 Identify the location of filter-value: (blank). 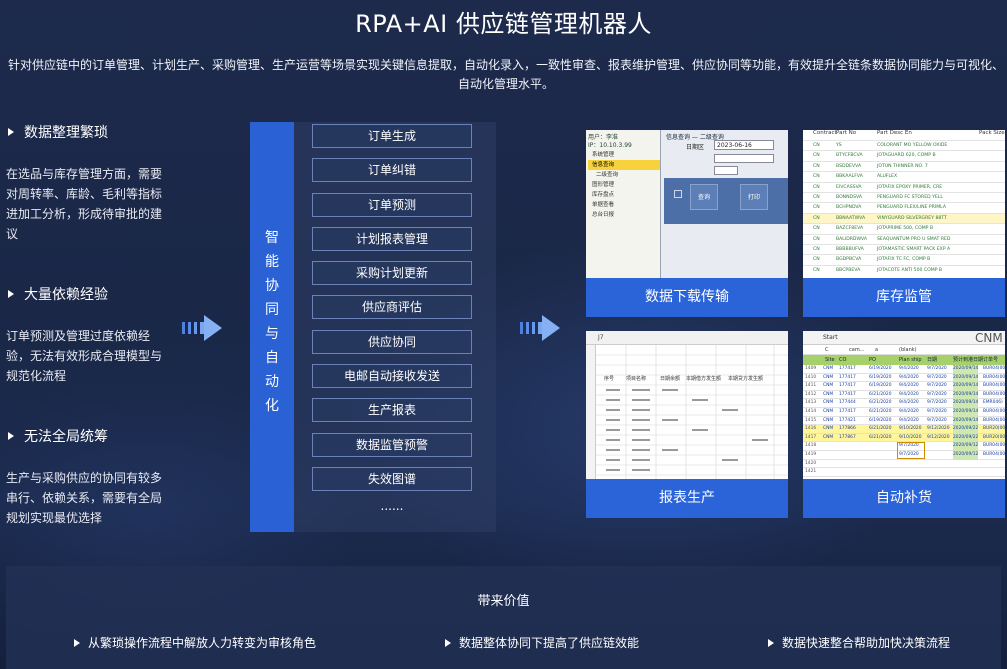
(908, 350).